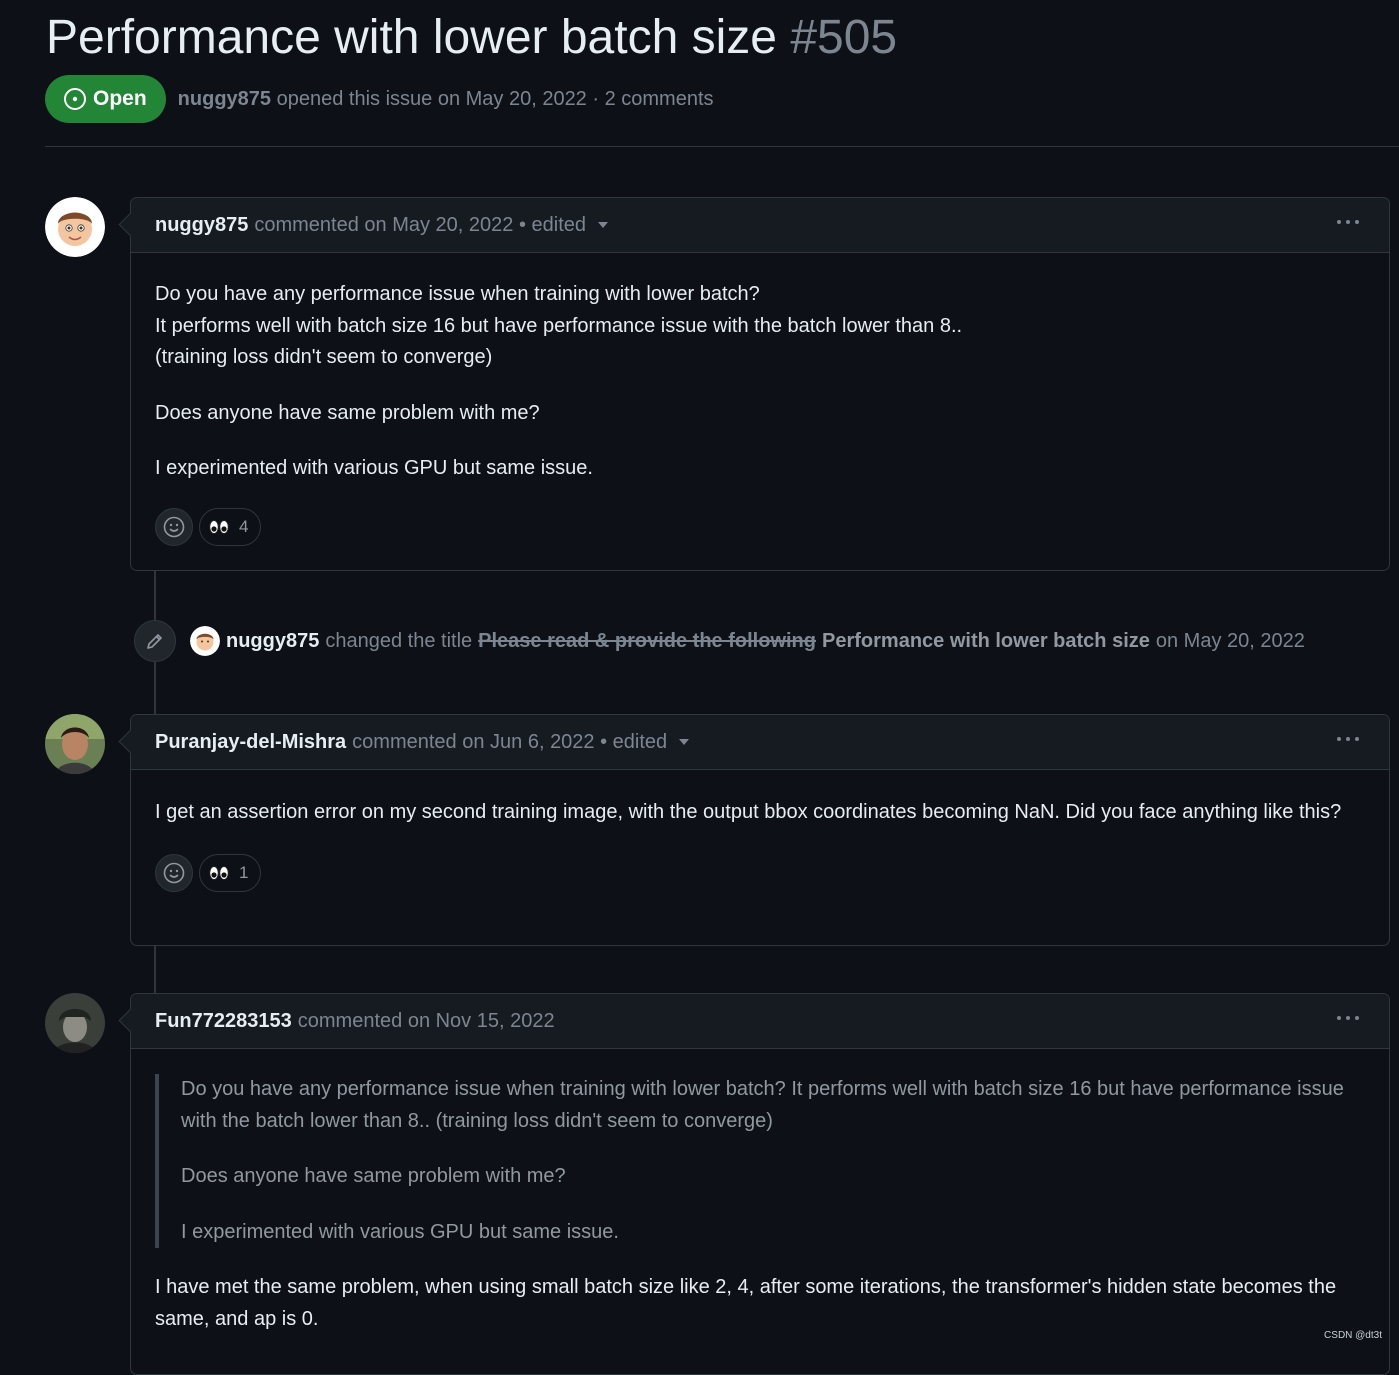  What do you see at coordinates (760, 526) in the screenshot?
I see `reactions-bar: 4` at bounding box center [760, 526].